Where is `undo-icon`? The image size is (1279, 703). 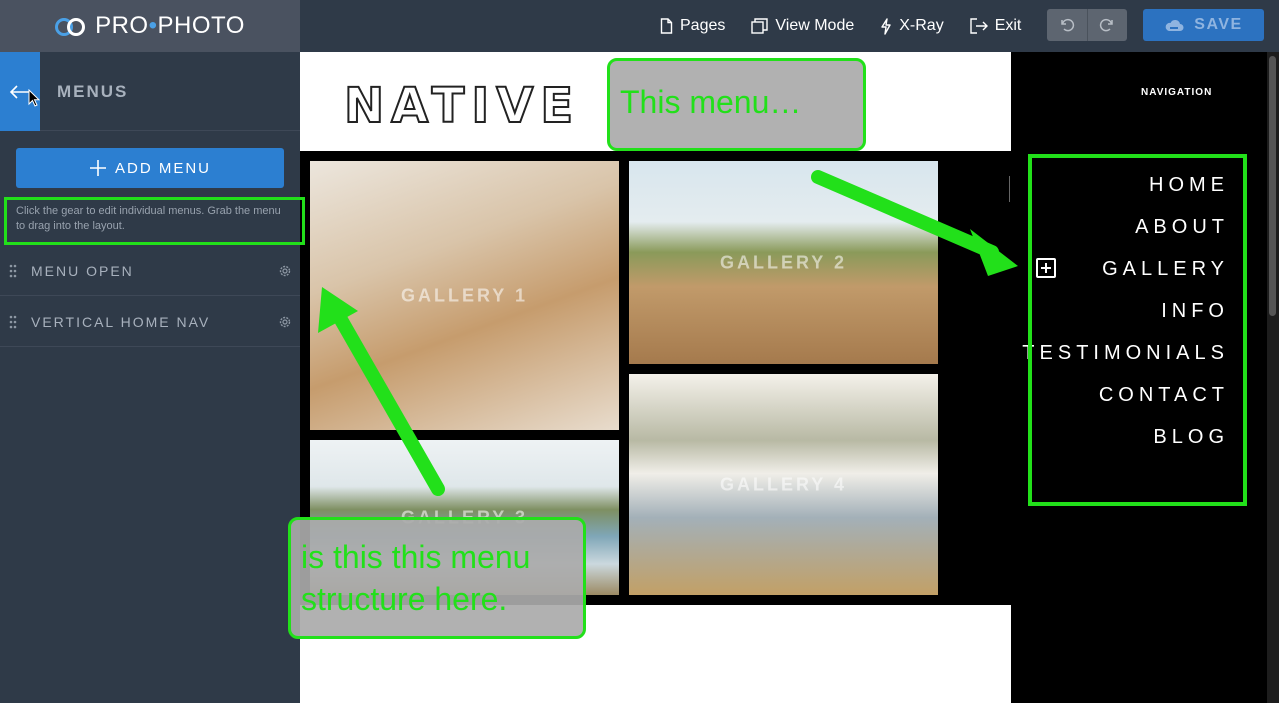 undo-icon is located at coordinates (1067, 25).